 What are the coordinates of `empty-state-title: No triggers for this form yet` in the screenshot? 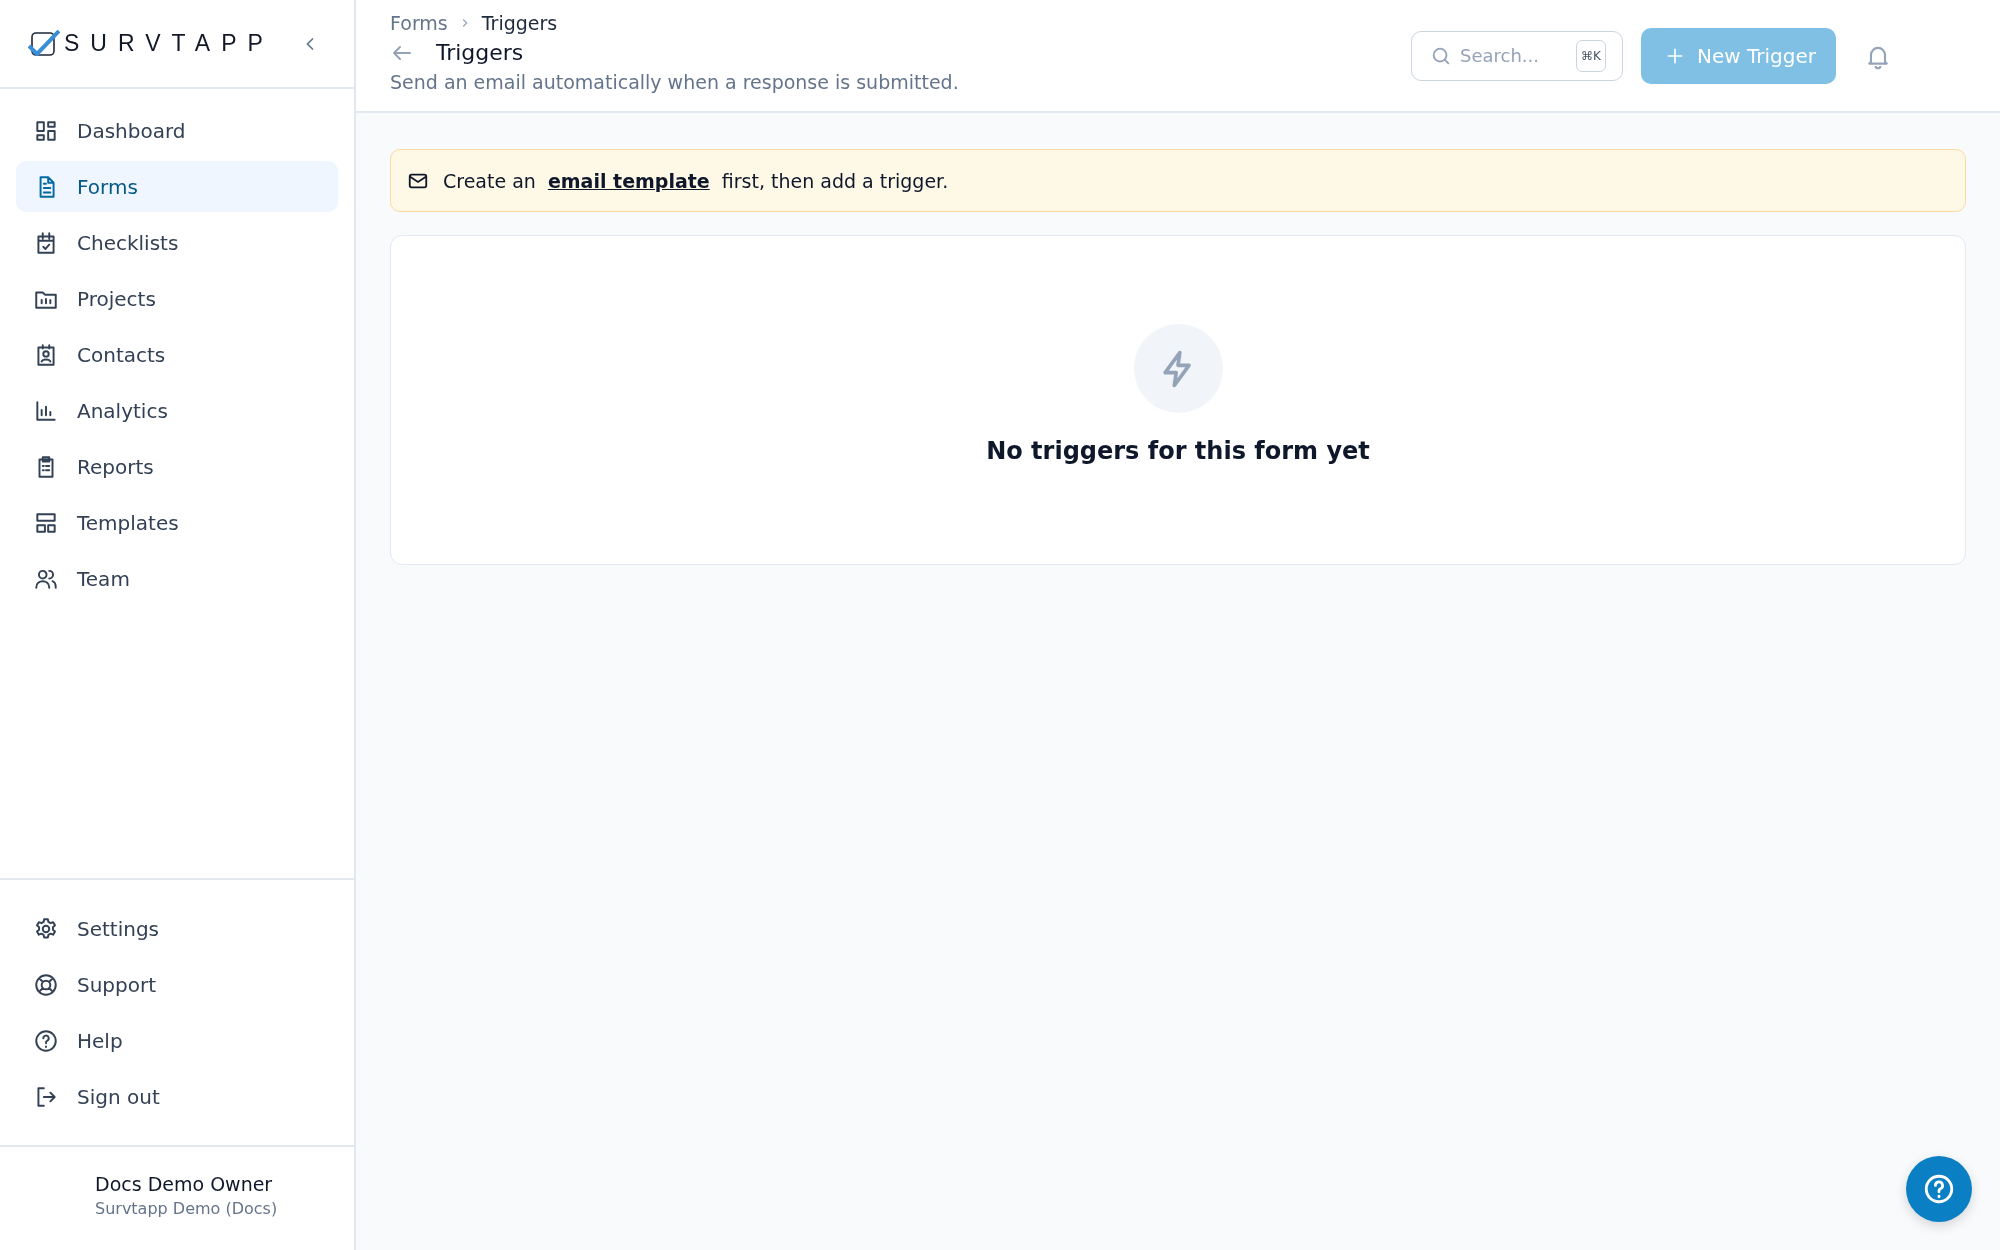 It's located at (1178, 451).